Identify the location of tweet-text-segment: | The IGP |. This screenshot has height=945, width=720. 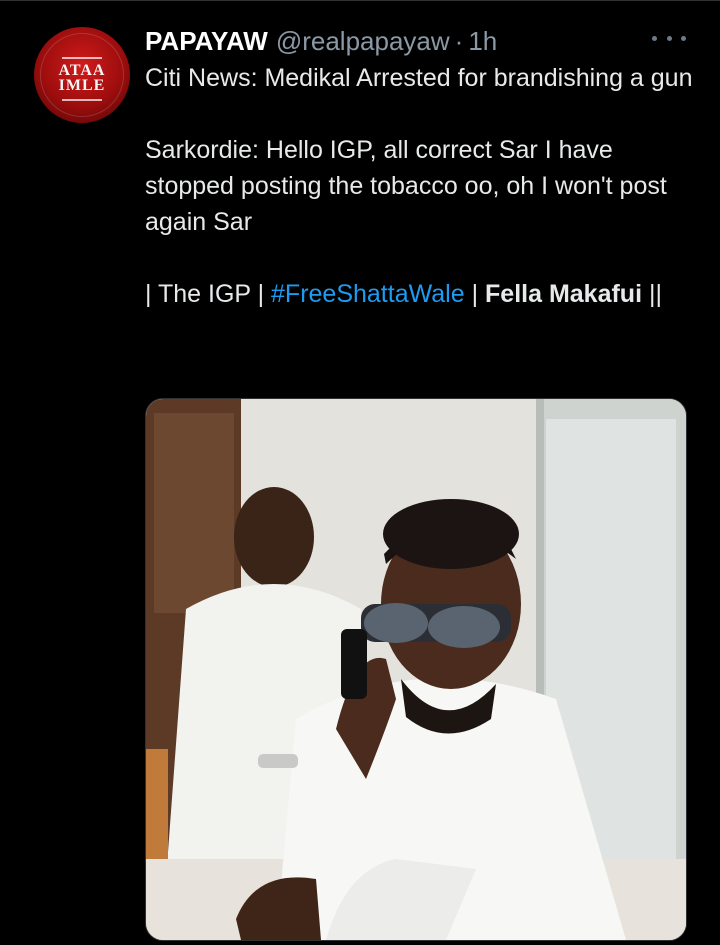
(208, 294).